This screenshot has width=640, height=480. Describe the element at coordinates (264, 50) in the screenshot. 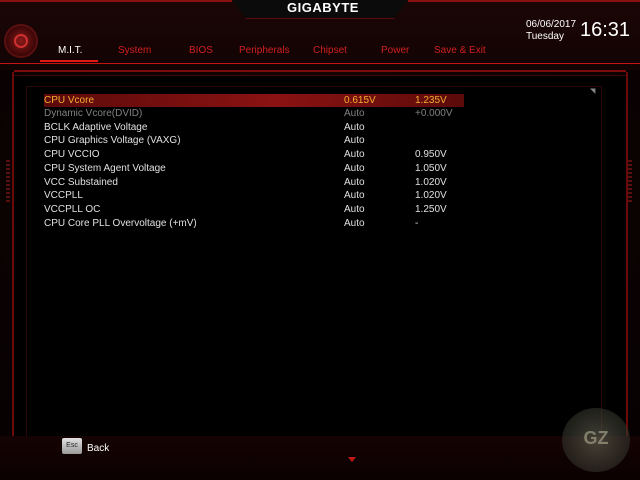

I see `tab-peripherals: Peripherals` at that location.